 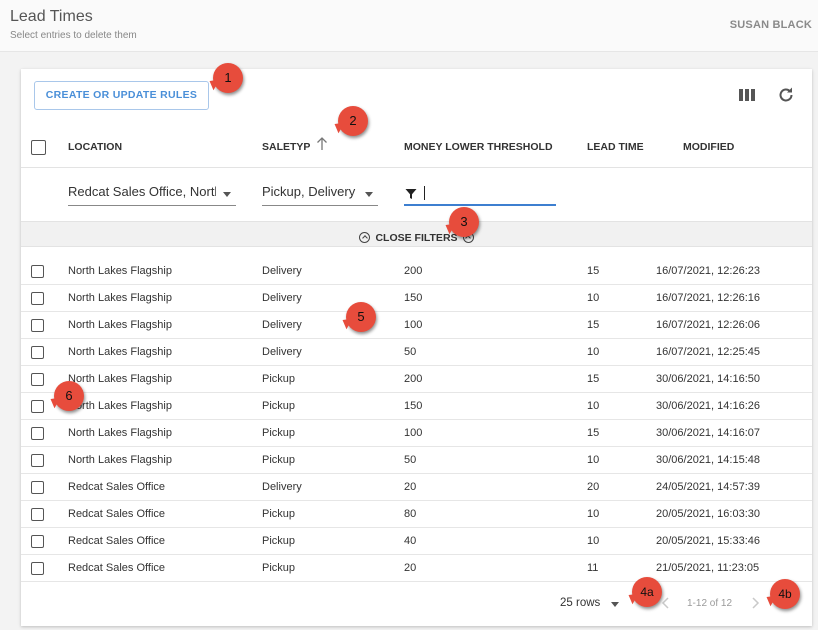 I want to click on cell-modified: 21/05/2021, 11:23:05, so click(x=708, y=568).